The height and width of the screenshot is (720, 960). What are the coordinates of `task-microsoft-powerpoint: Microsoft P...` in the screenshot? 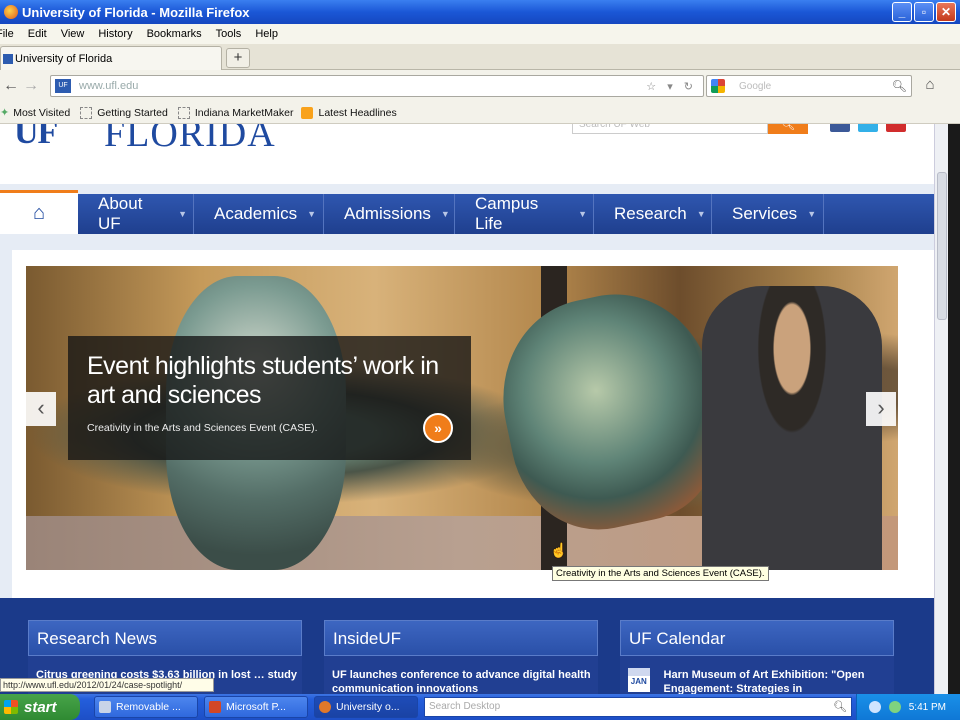 It's located at (256, 707).